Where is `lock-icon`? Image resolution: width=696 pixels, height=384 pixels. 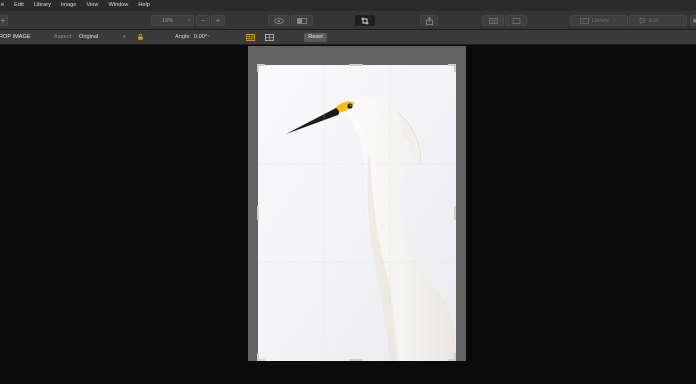
lock-icon is located at coordinates (140, 37).